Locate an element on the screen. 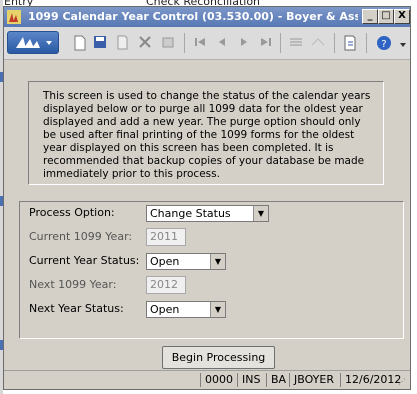  previous-icon is located at coordinates (222, 43).